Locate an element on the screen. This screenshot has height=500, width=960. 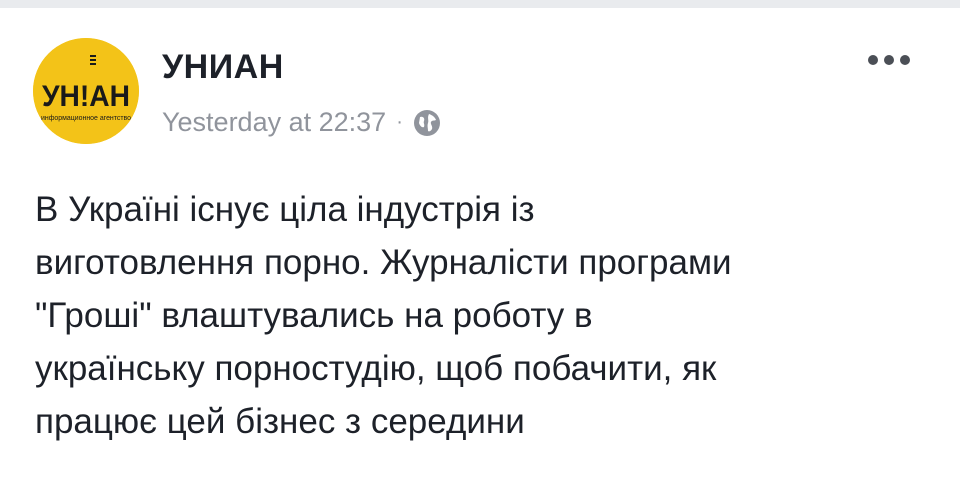
page-name-link: УНИАН is located at coordinates (223, 67).